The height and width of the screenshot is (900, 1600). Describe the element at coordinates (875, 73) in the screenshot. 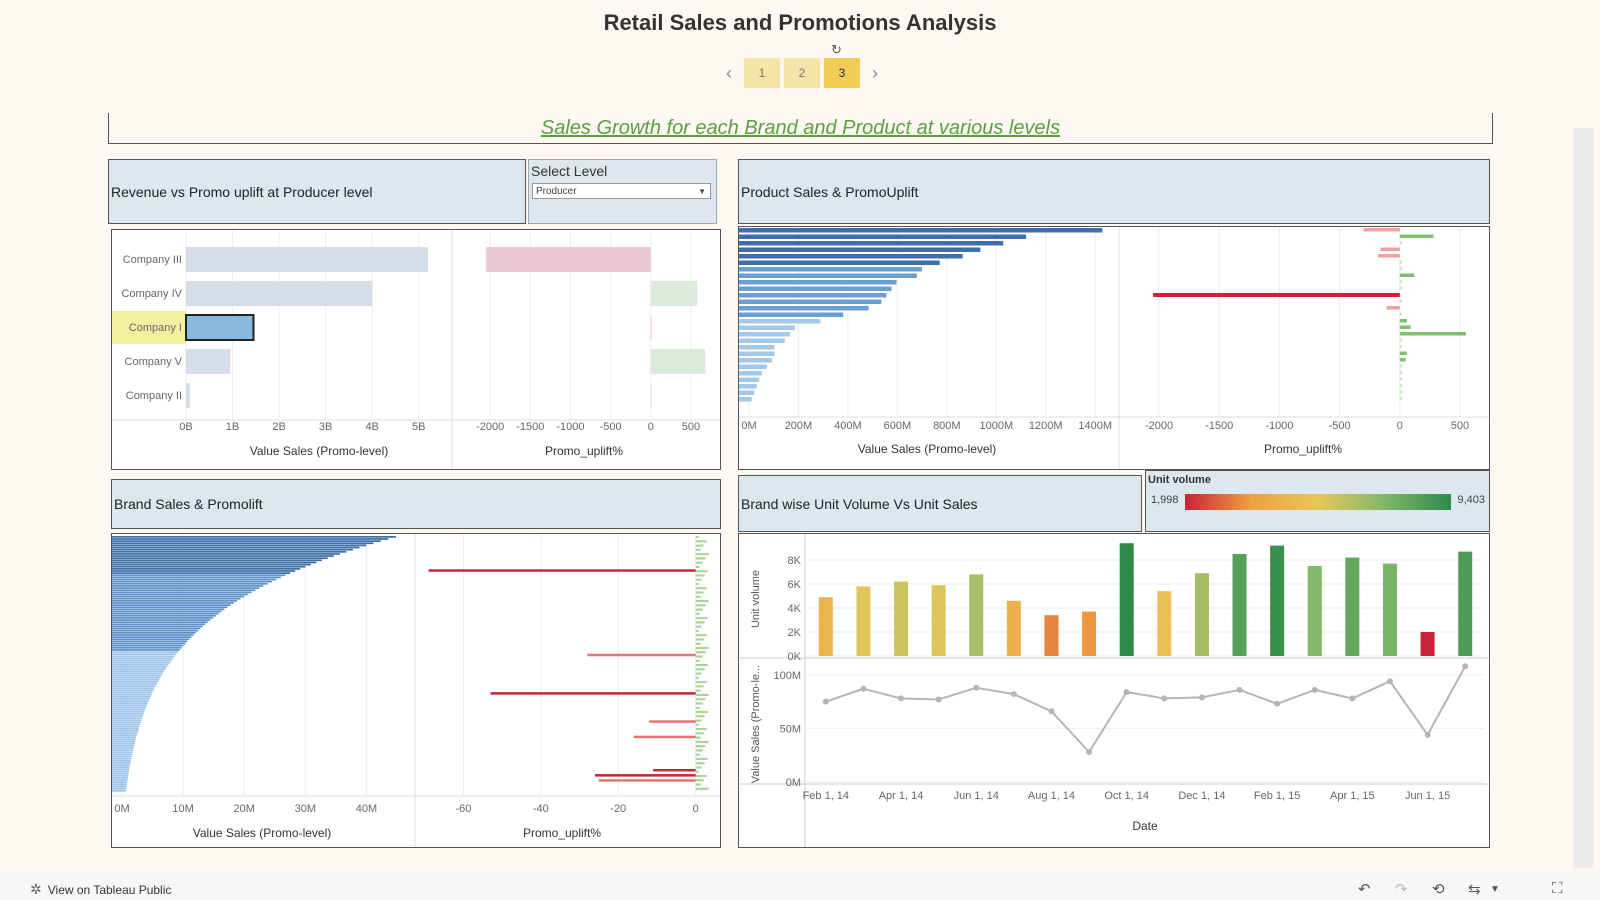

I see `next-page-icon: ›` at that location.